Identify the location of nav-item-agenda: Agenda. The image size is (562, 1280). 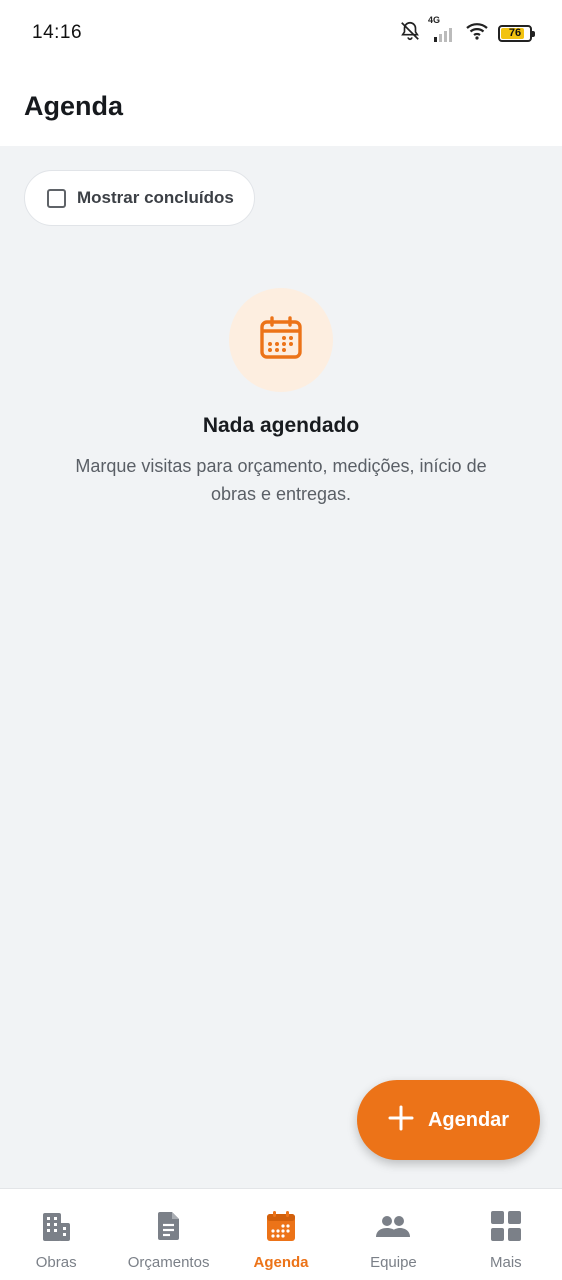
(281, 1234).